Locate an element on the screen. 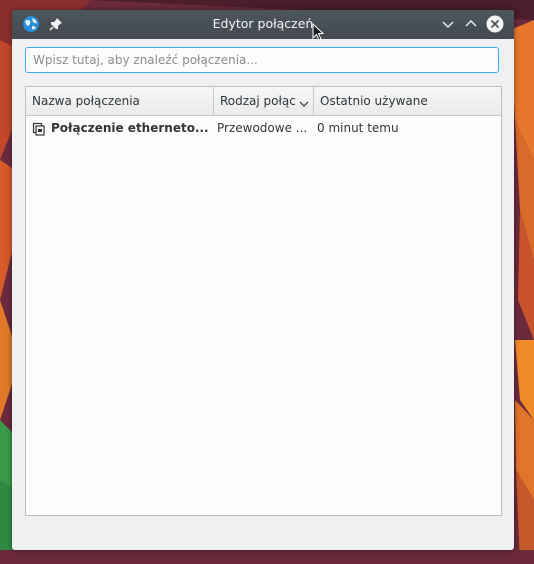  column-header-last-used: Ostatnio używane is located at coordinates (407, 101).